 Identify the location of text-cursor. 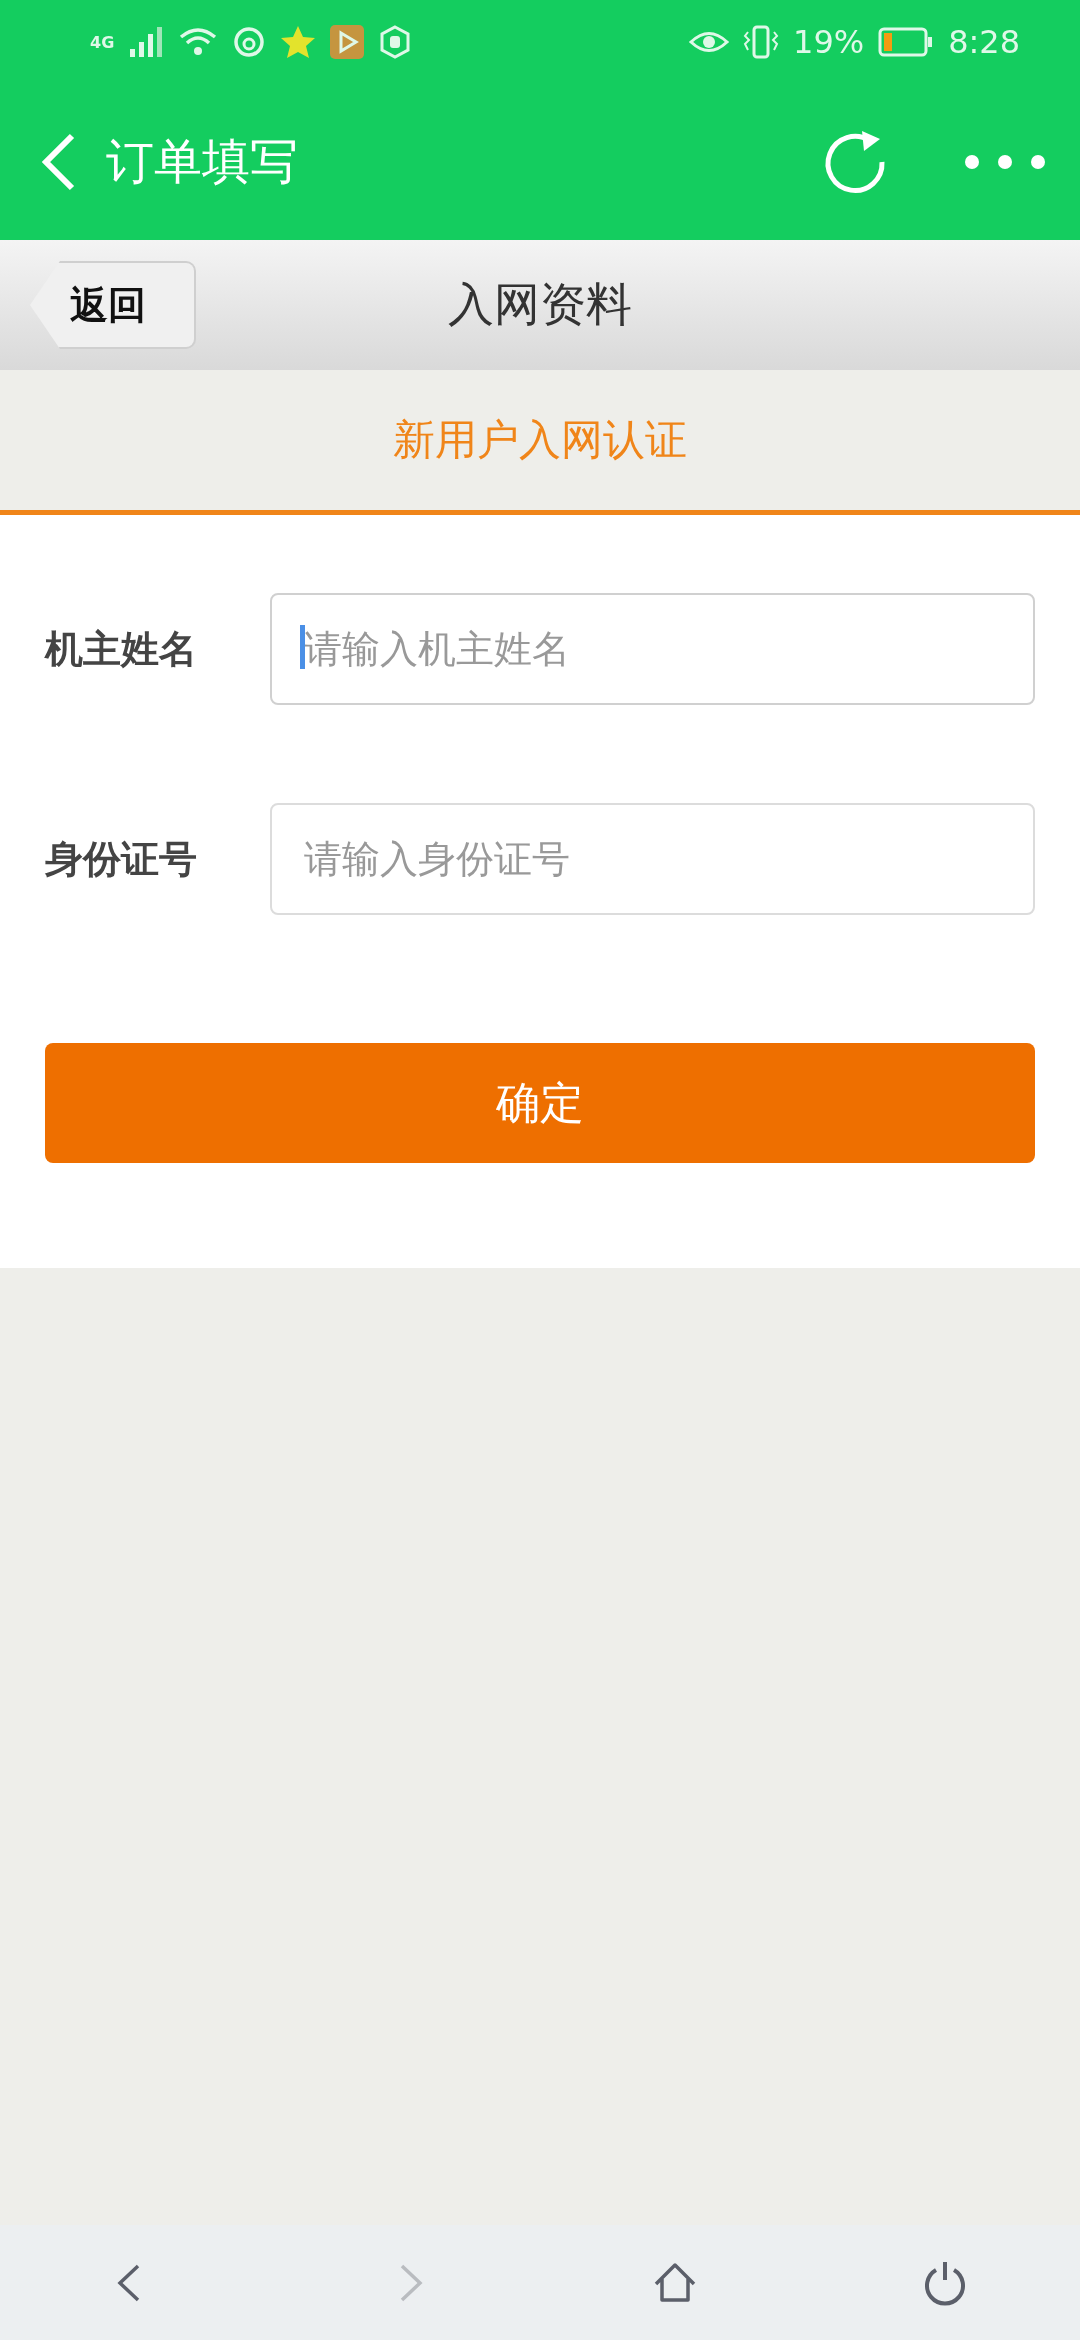
(302, 647).